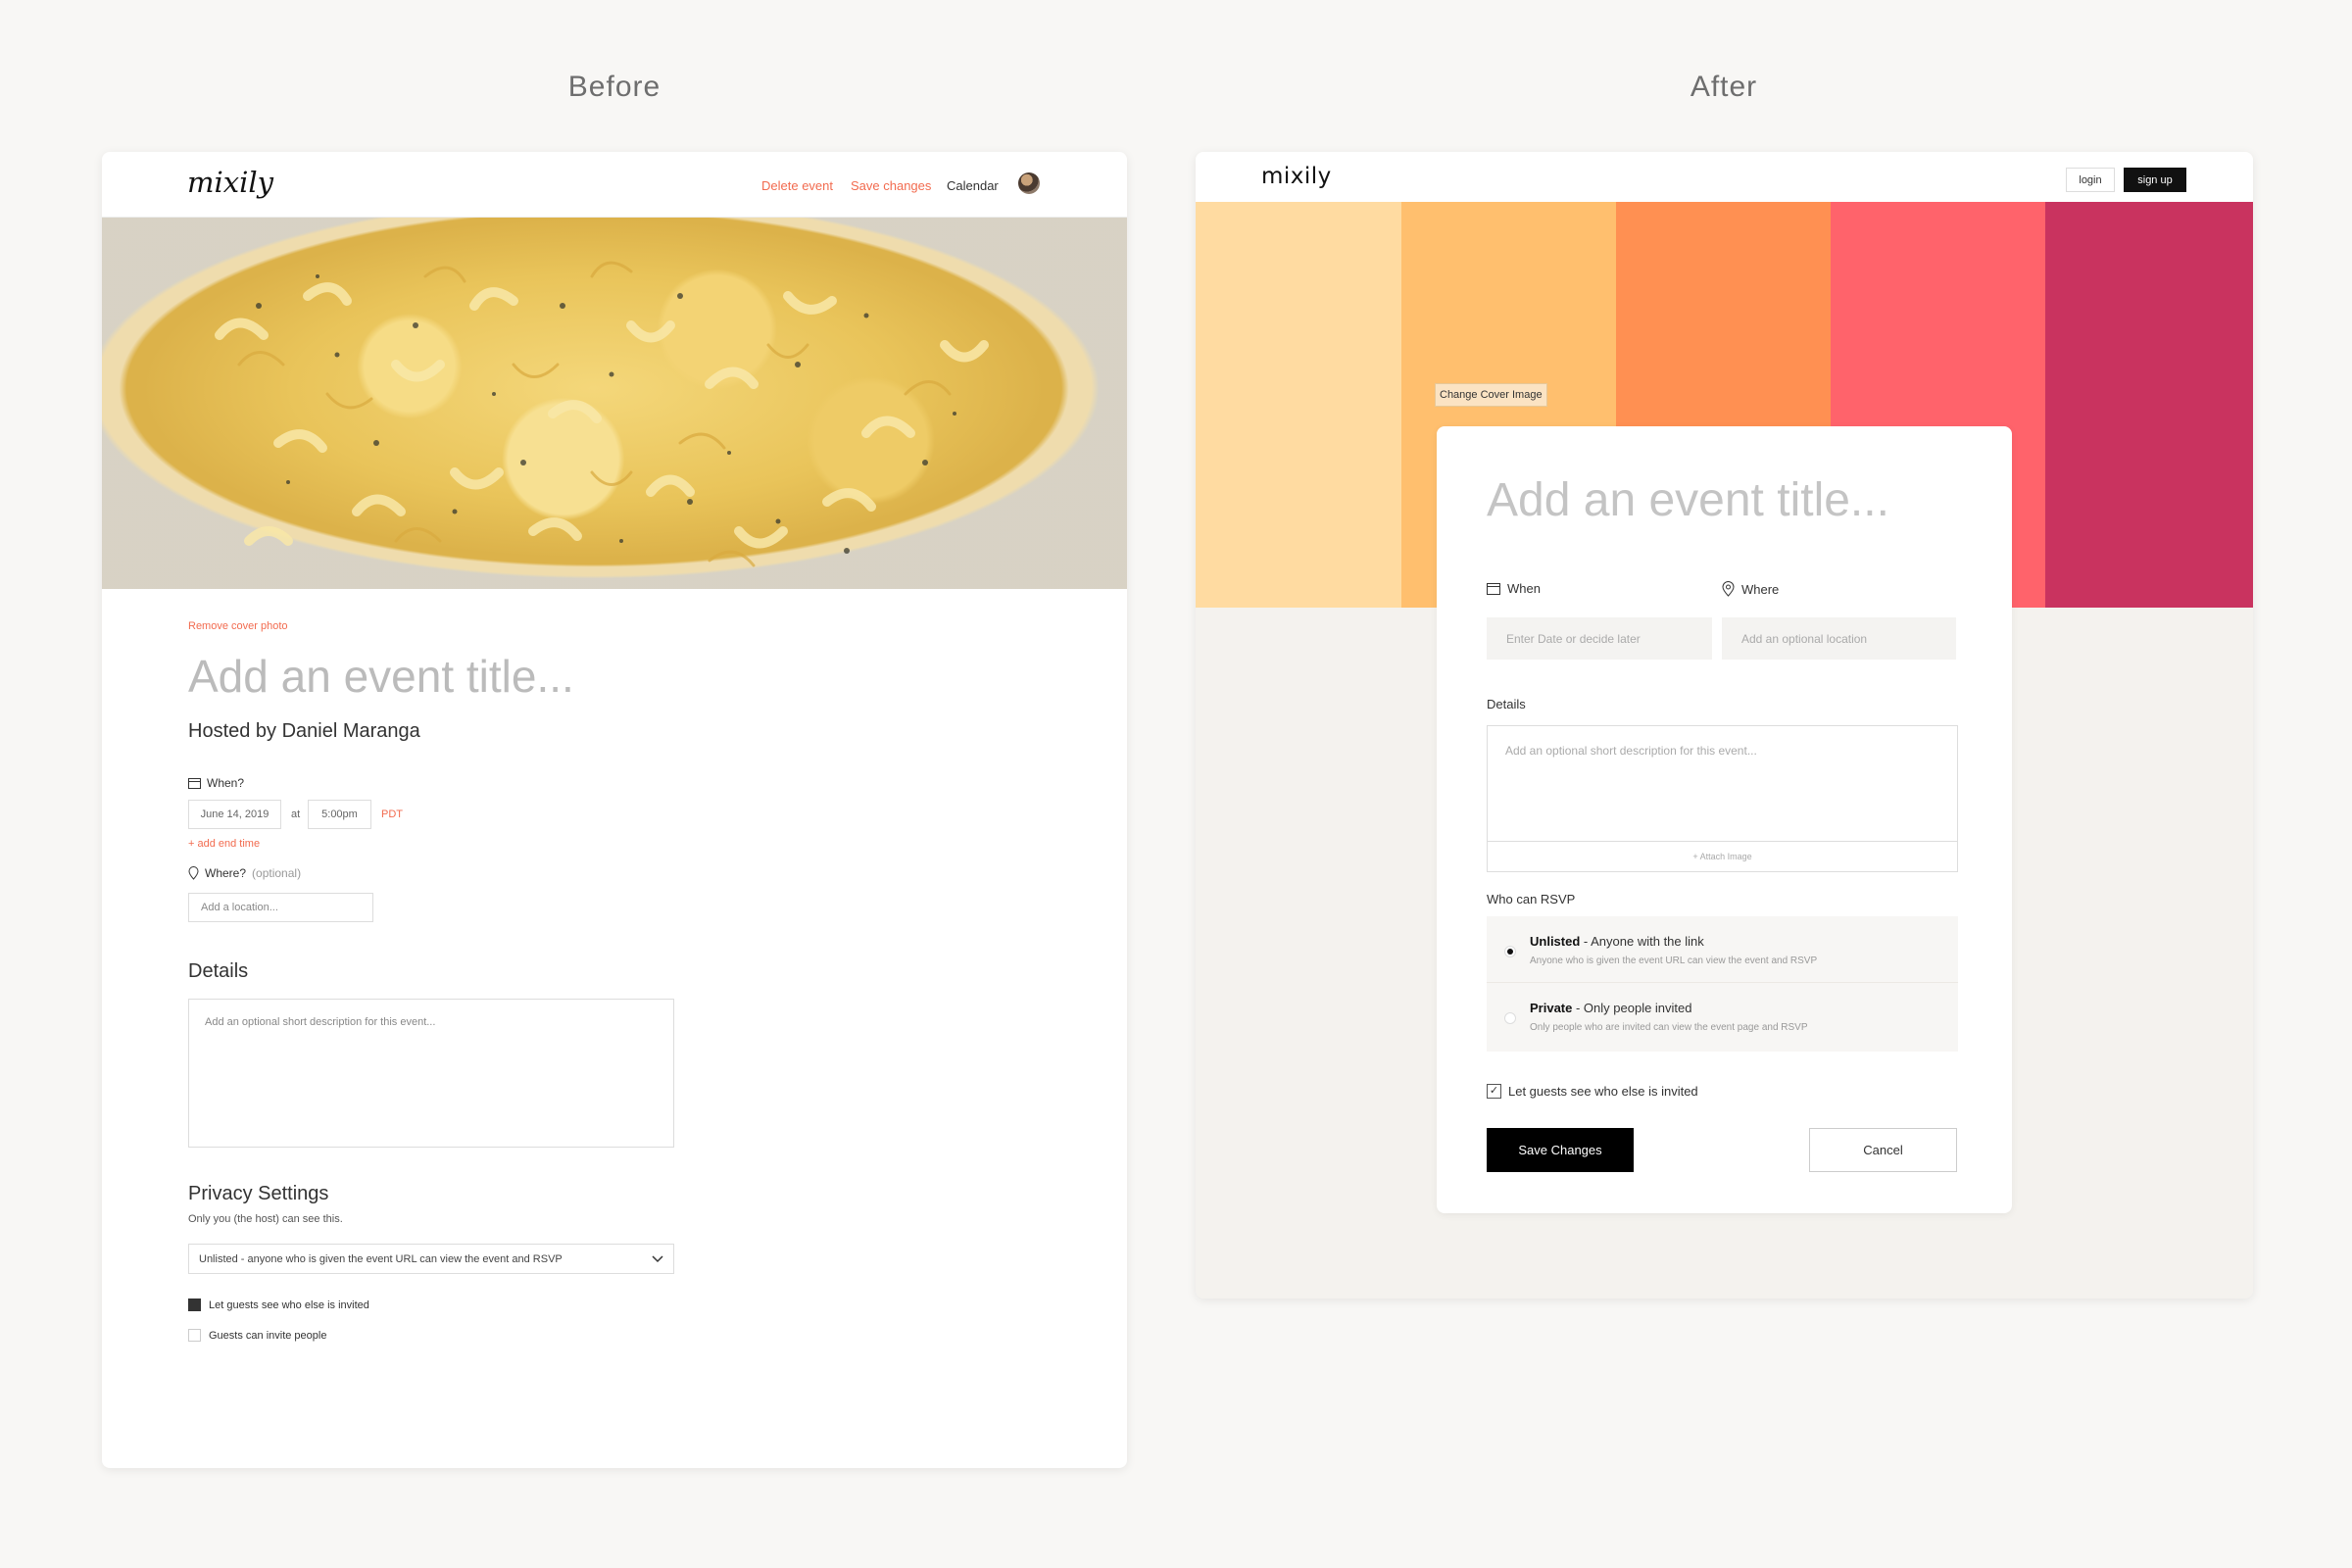  Describe the element at coordinates (226, 873) in the screenshot. I see `where-label-text: Where?` at that location.